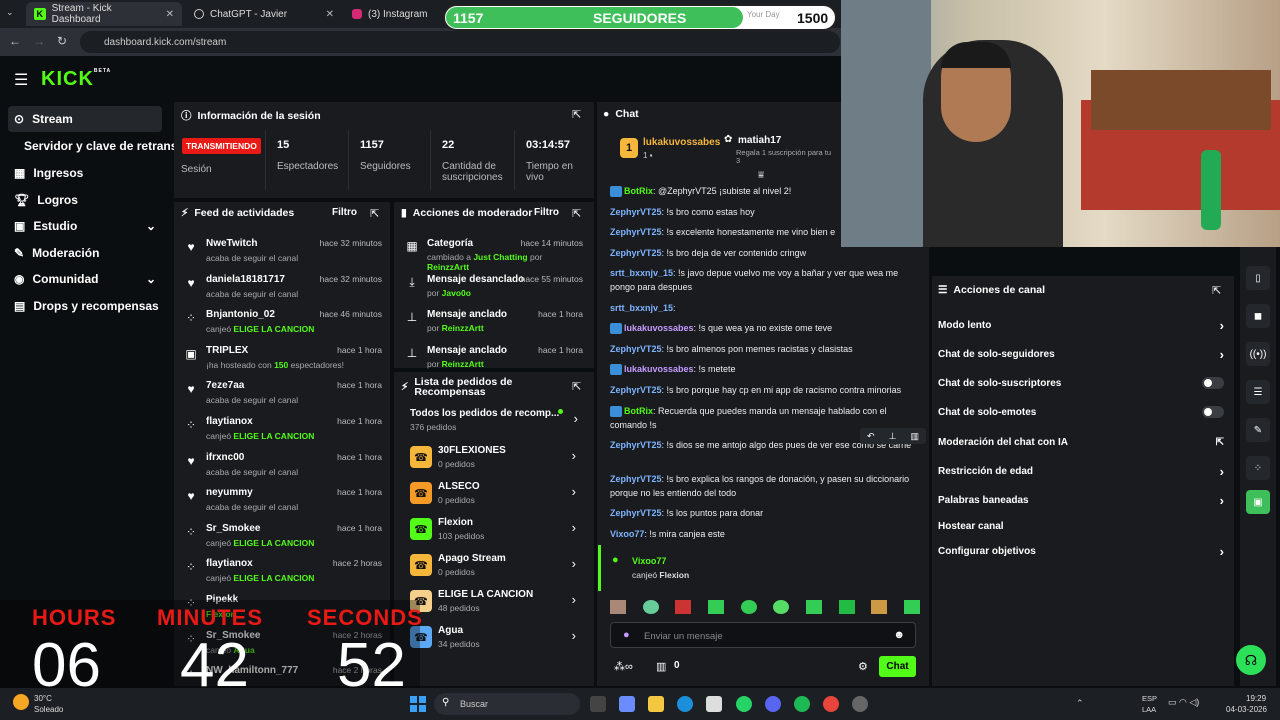 Image resolution: width=1280 pixels, height=720 pixels. Describe the element at coordinates (914, 436) in the screenshot. I see `delete-icon: ▥` at that location.